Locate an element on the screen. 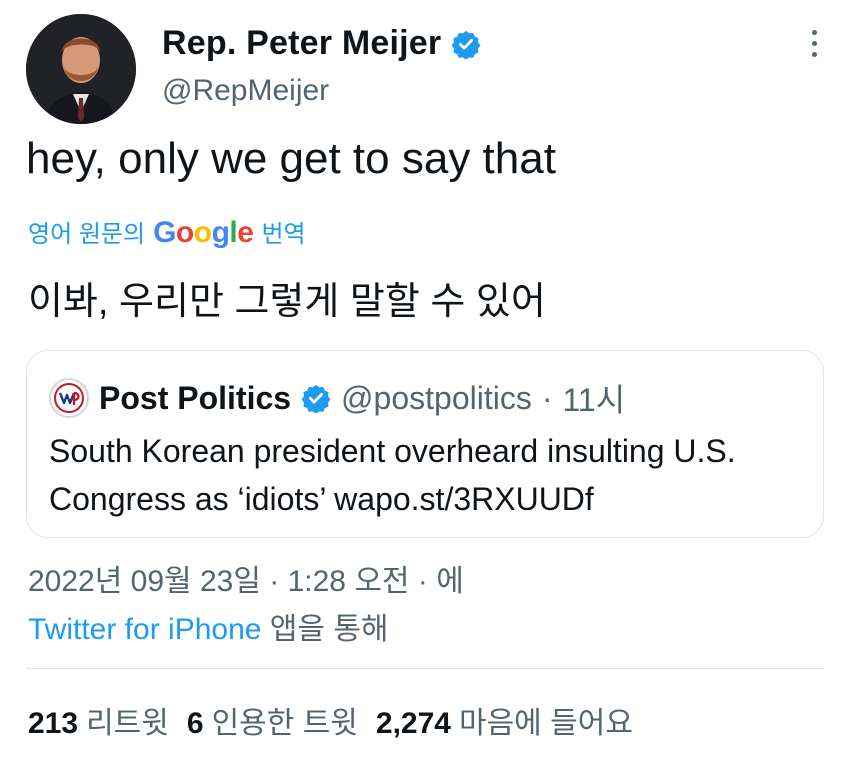  wapo-logo-icon is located at coordinates (69, 398).